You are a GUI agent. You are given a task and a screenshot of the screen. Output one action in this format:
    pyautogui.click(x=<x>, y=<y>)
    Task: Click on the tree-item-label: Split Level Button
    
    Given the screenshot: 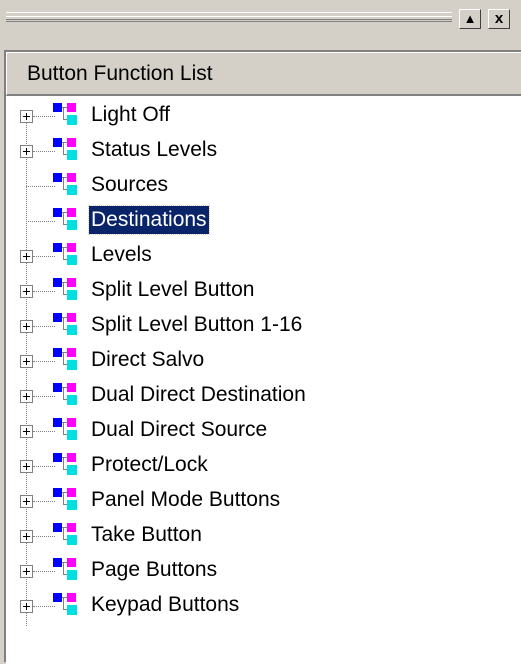 What is the action you would take?
    pyautogui.click(x=172, y=290)
    